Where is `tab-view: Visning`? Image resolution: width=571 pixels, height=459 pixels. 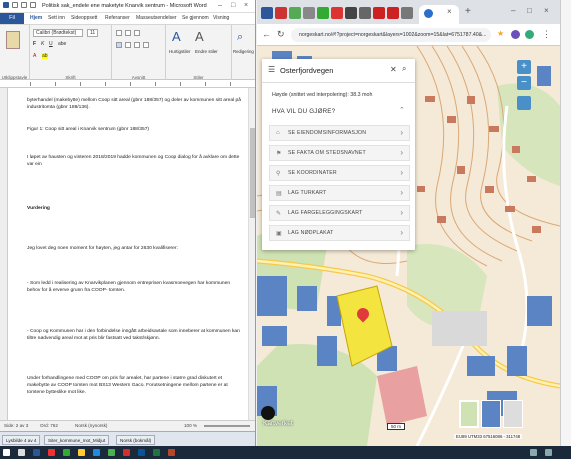 tab-view: Visning is located at coordinates (221, 18).